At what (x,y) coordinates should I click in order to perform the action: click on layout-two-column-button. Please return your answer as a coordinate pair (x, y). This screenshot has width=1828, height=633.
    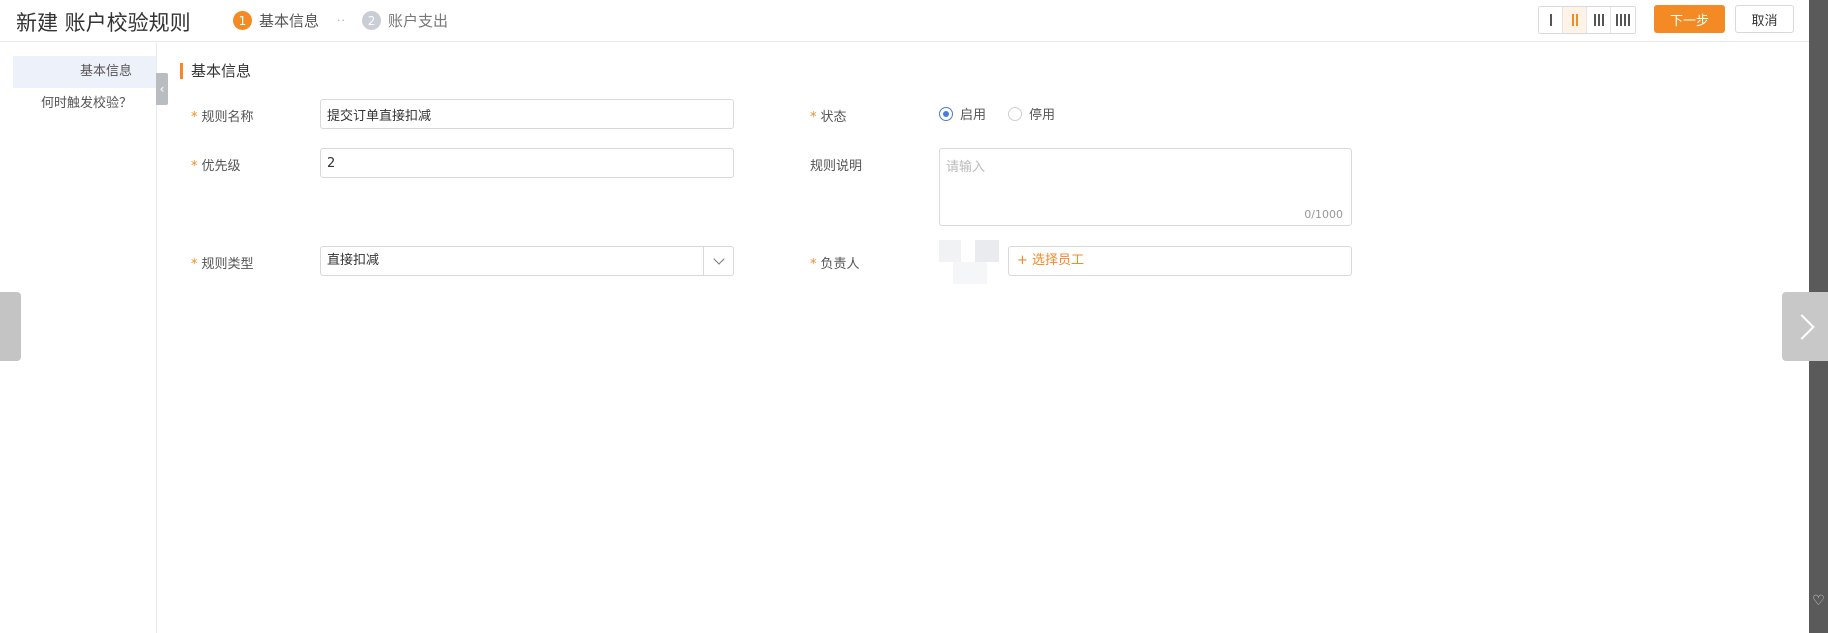
    Looking at the image, I should click on (1575, 20).